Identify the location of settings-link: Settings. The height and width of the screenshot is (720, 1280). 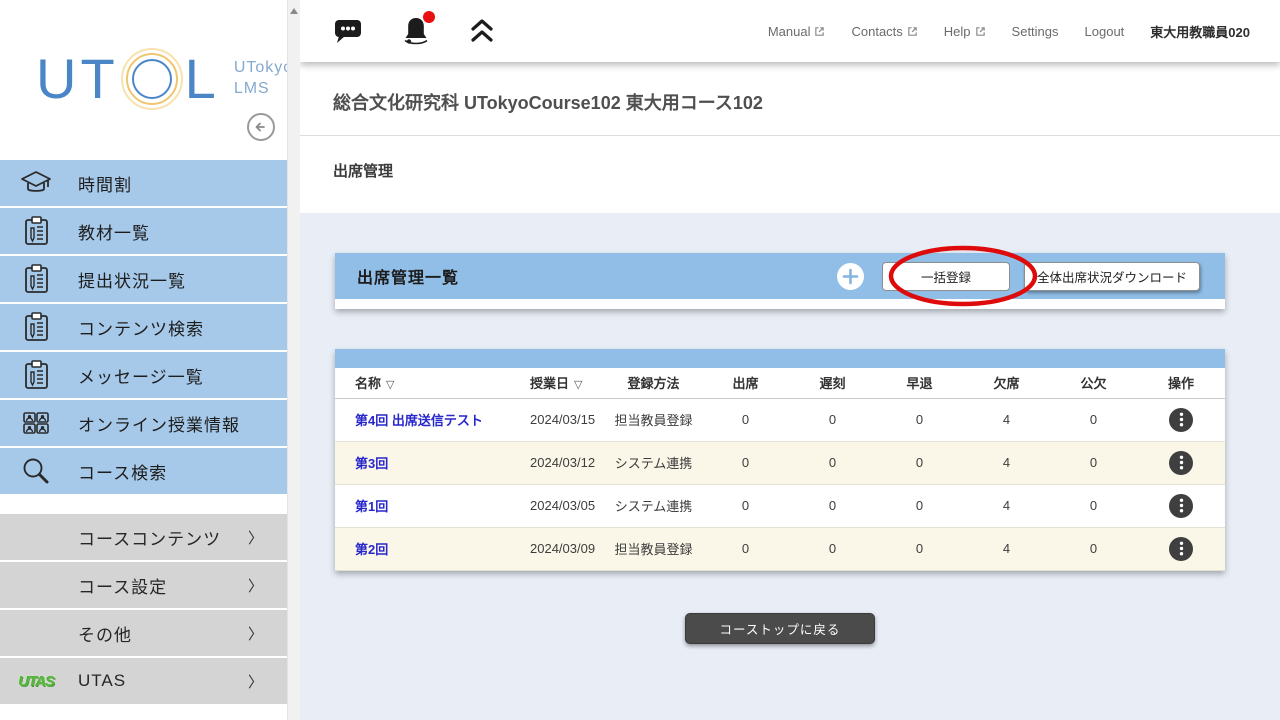
(1035, 31).